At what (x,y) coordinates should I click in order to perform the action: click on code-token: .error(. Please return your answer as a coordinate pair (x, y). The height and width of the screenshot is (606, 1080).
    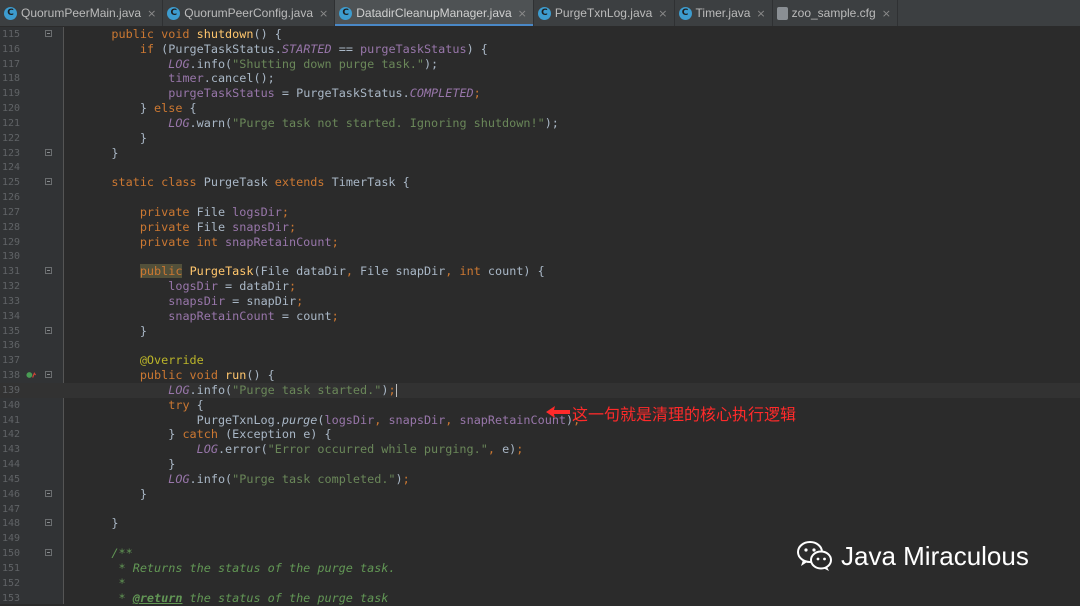
    Looking at the image, I should click on (242, 449).